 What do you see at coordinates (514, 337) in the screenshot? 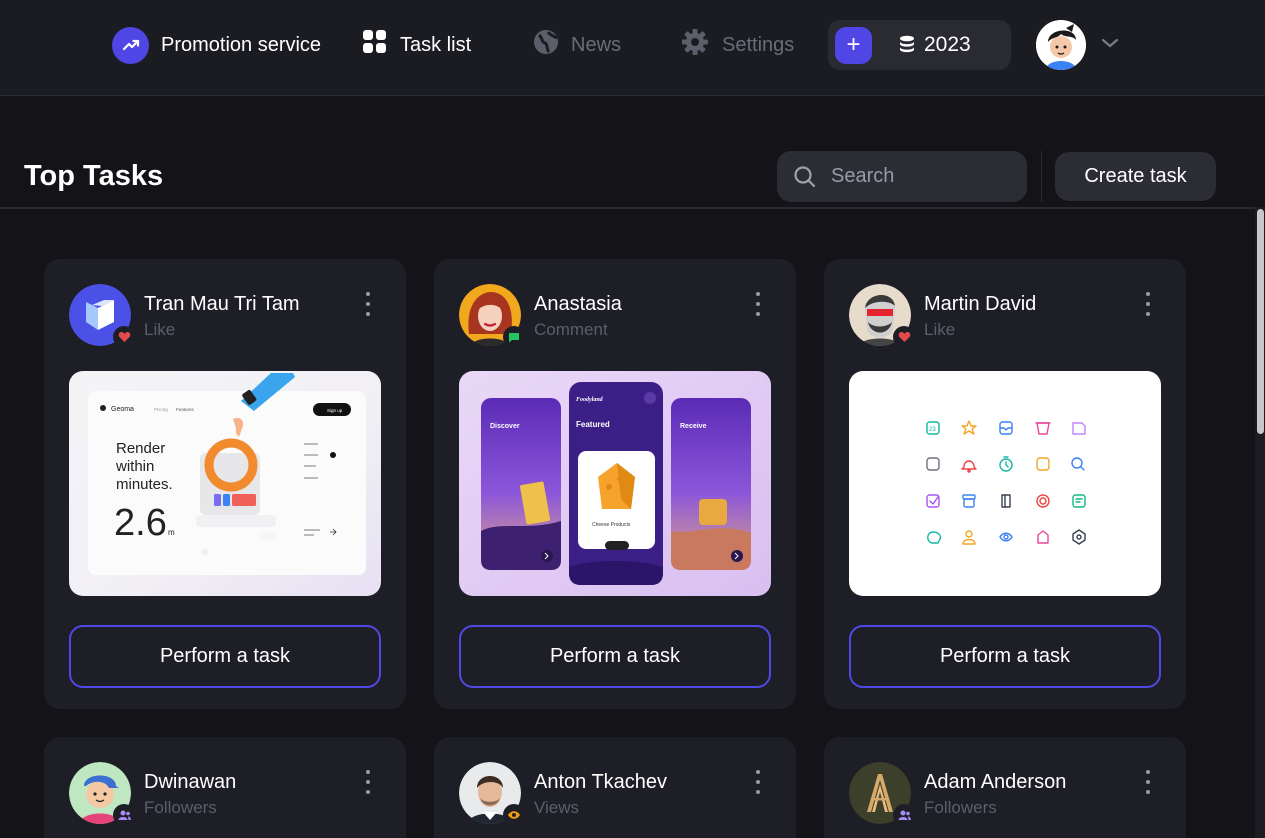
I see `comment-icon` at bounding box center [514, 337].